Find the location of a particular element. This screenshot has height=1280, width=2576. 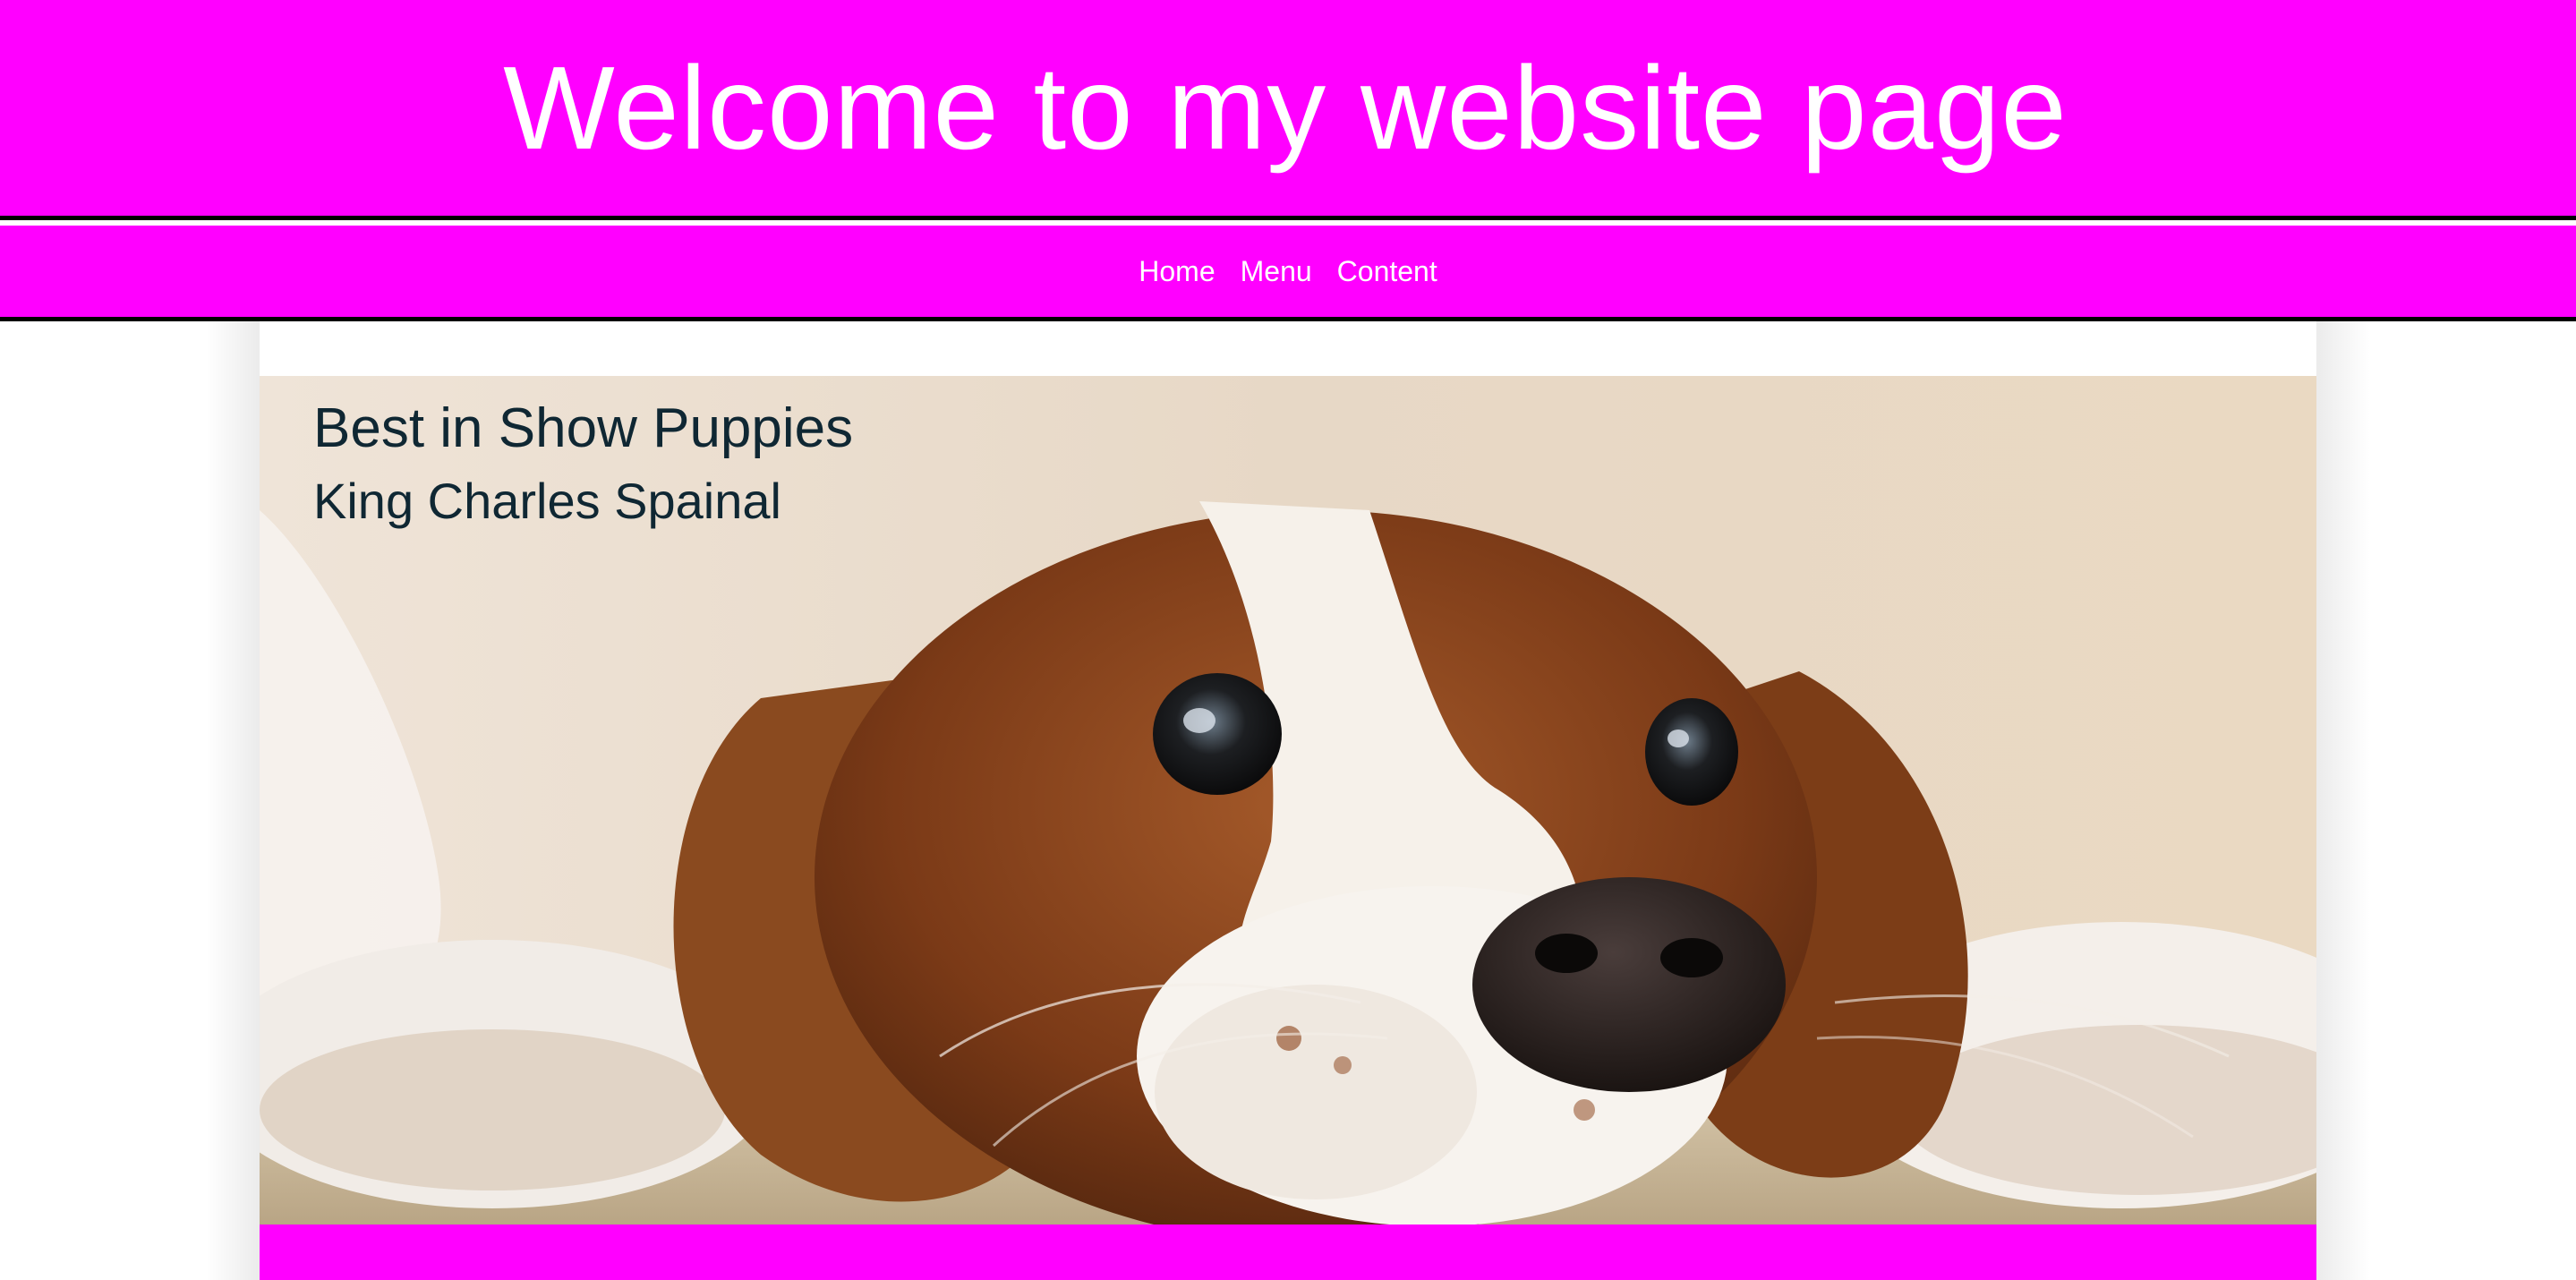

nav-link-content: Content is located at coordinates (1387, 271).